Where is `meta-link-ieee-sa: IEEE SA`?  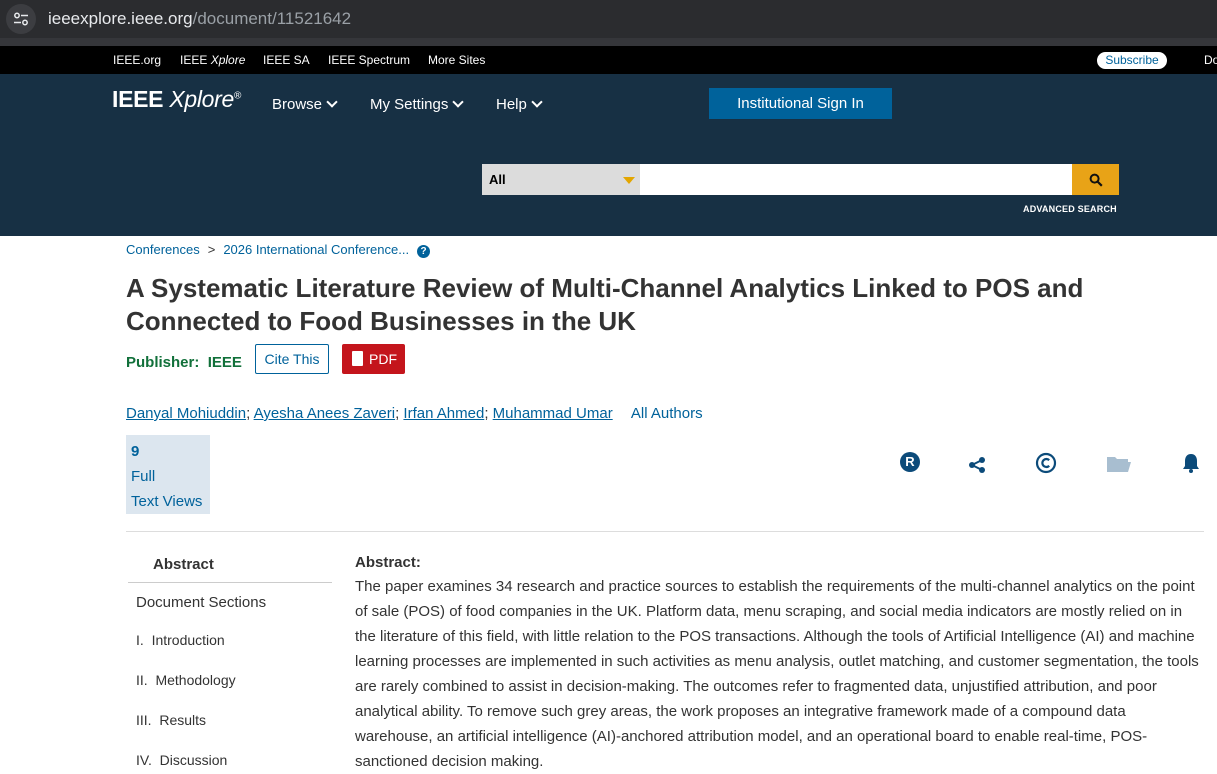
meta-link-ieee-sa: IEEE SA is located at coordinates (286, 60).